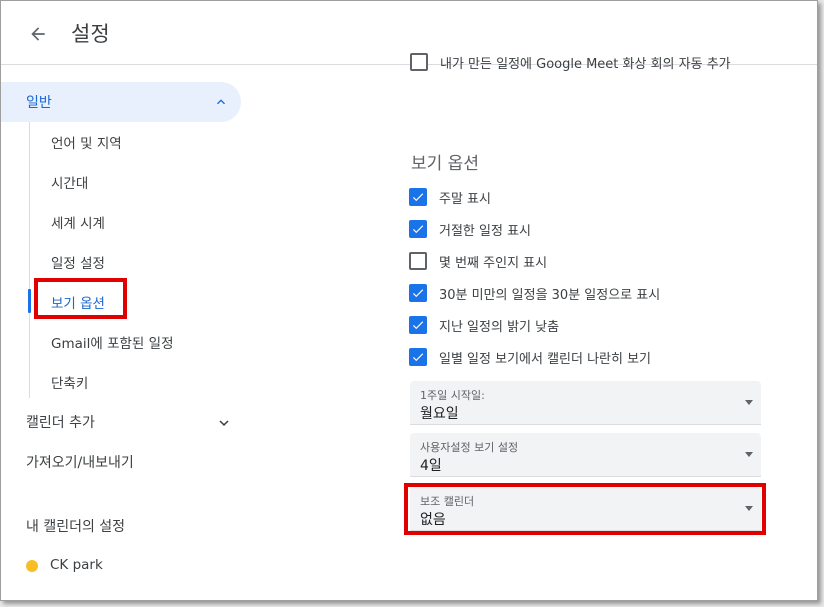 Image resolution: width=824 pixels, height=607 pixels. I want to click on option-dim-past-events: 지난 일정의 밝기 낮춤, so click(484, 325).